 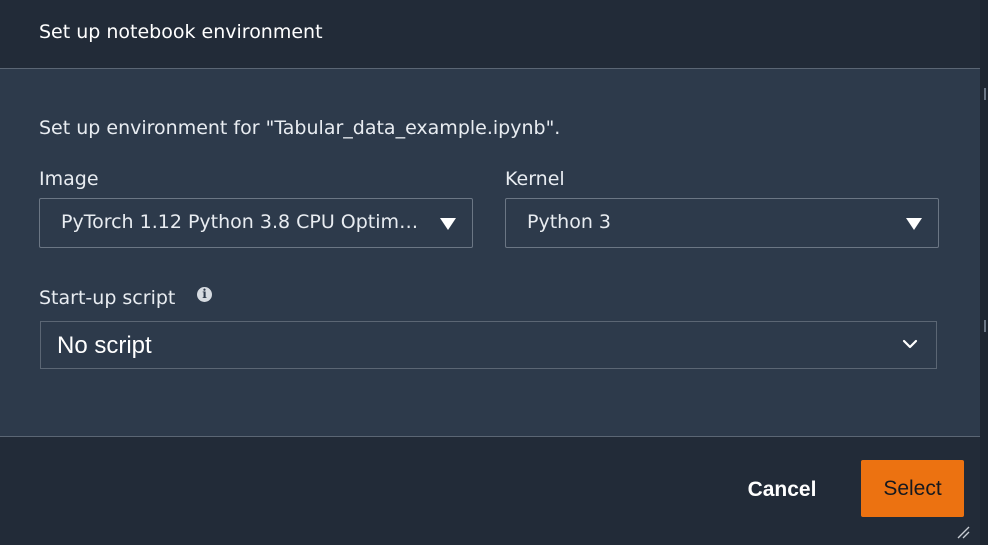 I want to click on chevron-down-icon, so click(x=910, y=344).